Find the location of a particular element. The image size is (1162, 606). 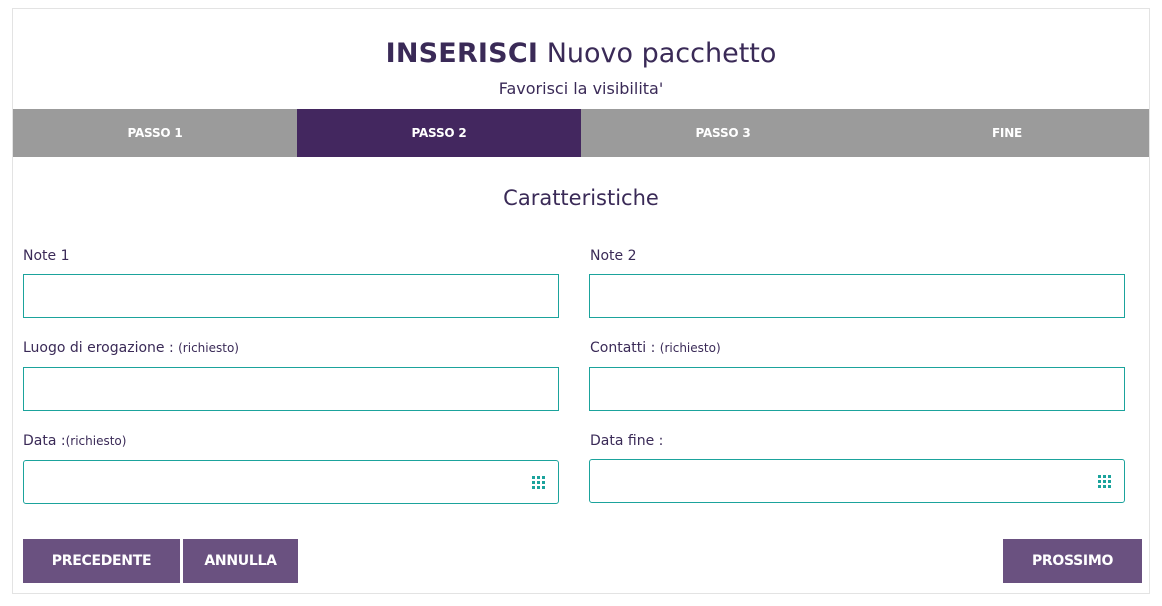

note2-input is located at coordinates (857, 296).